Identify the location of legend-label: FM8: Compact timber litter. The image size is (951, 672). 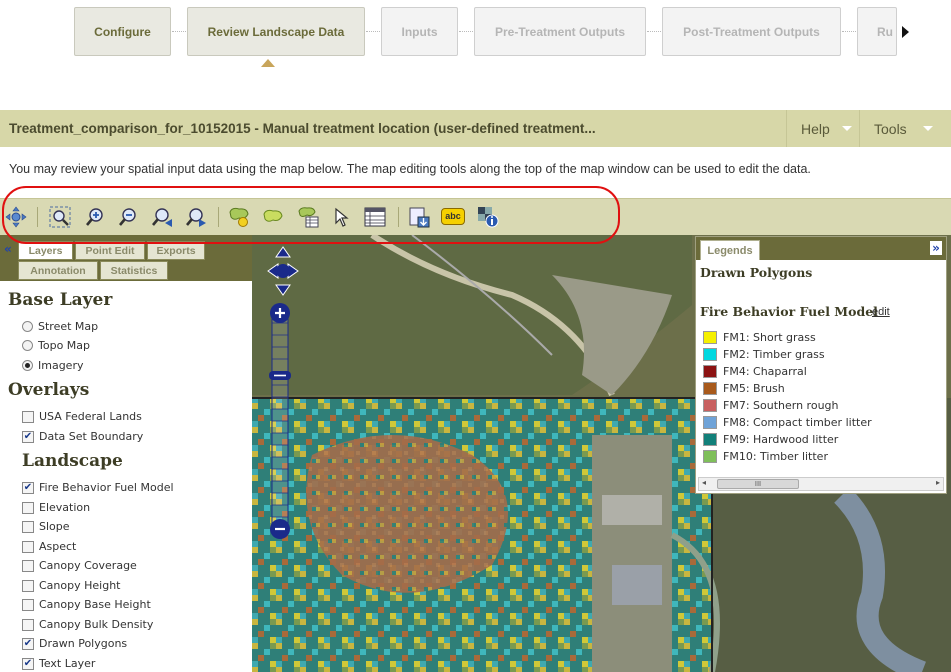
(797, 422).